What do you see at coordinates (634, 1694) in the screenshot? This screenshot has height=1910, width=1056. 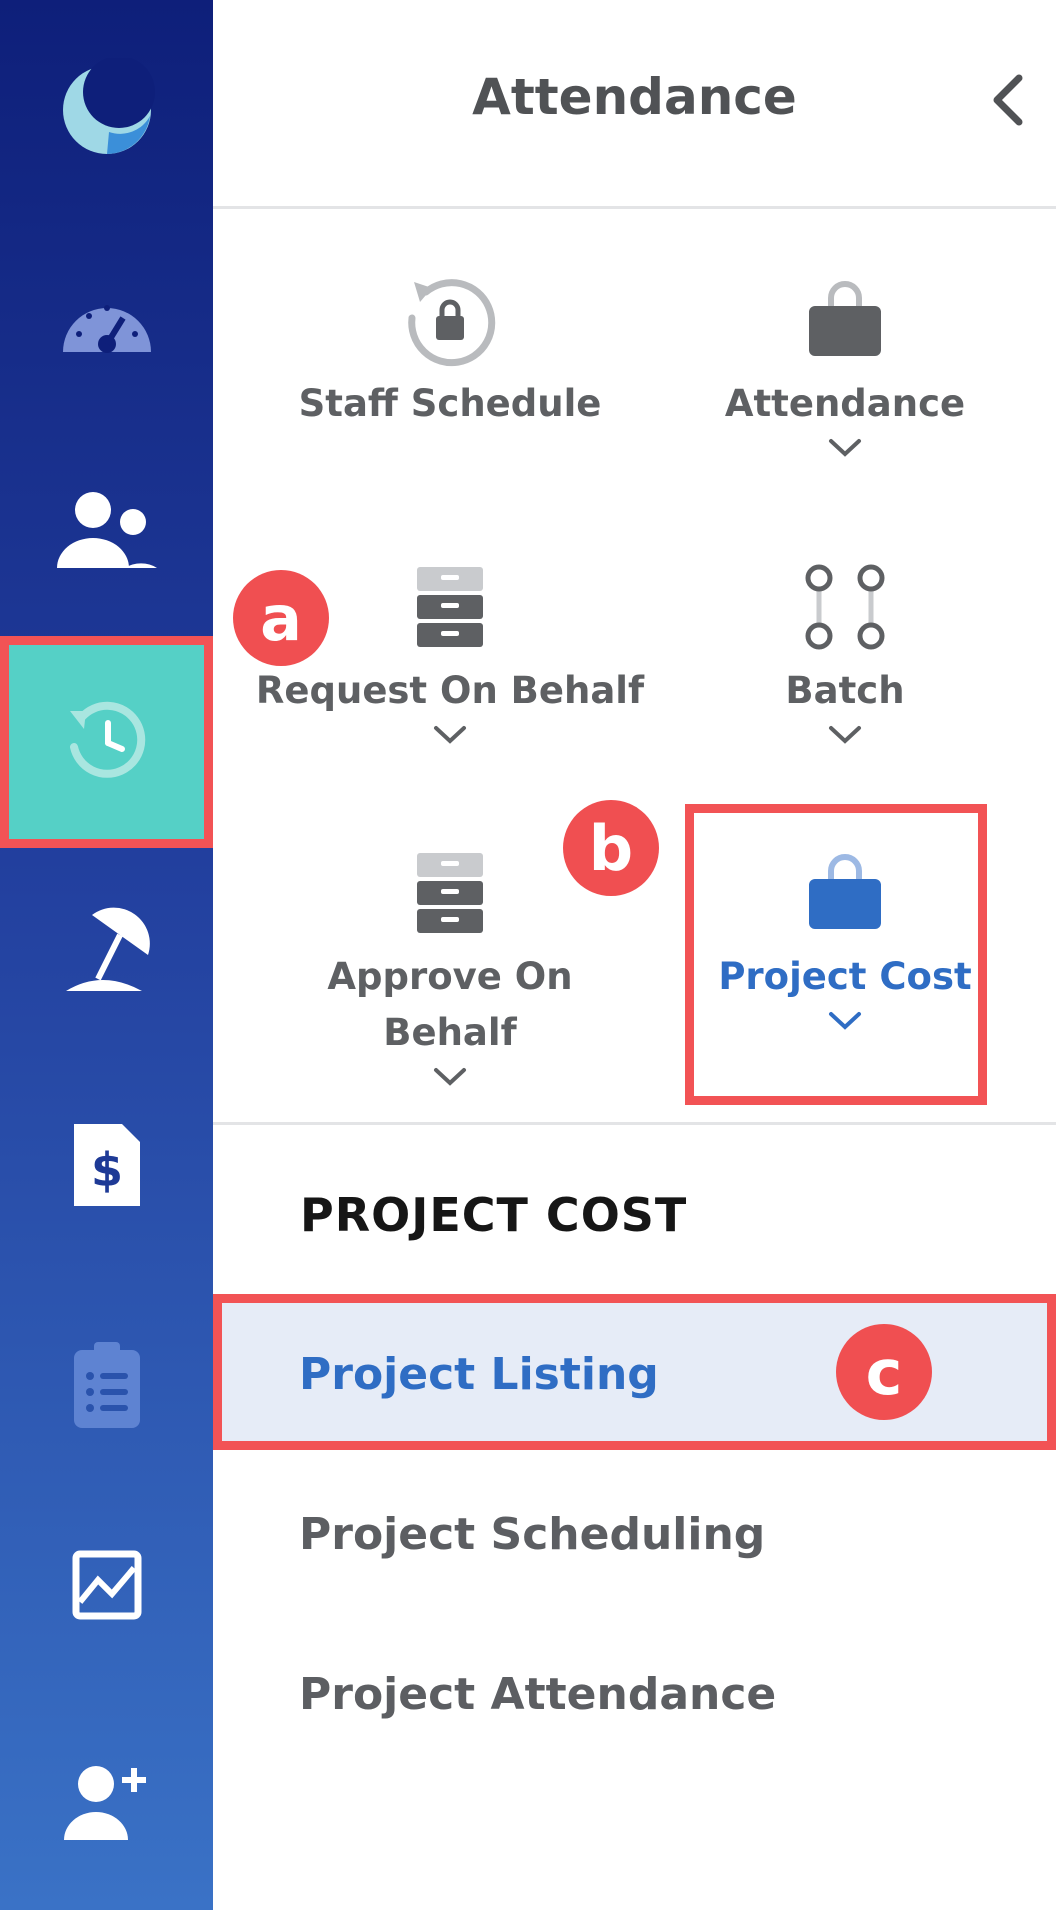 I see `menu-item-project-attendance: Project Attendance` at bounding box center [634, 1694].